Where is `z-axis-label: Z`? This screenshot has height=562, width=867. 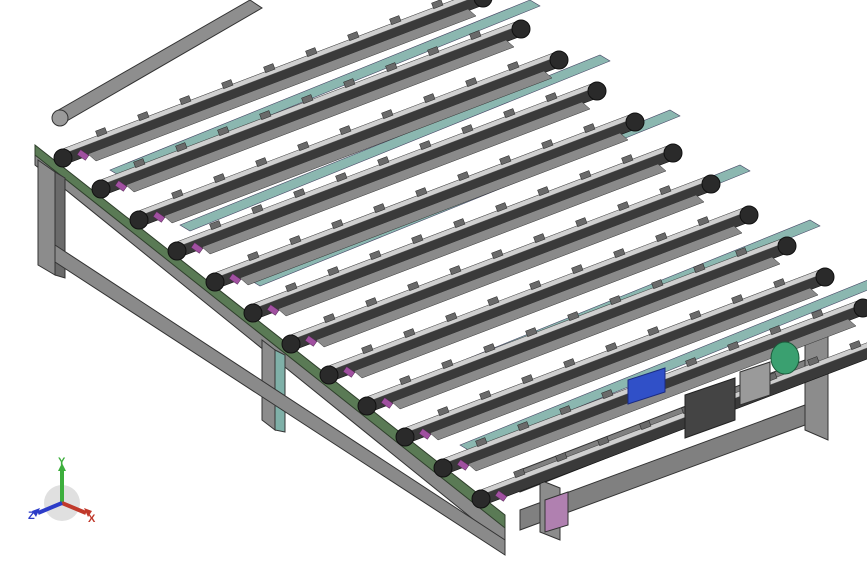
z-axis-label: Z is located at coordinates (31, 516).